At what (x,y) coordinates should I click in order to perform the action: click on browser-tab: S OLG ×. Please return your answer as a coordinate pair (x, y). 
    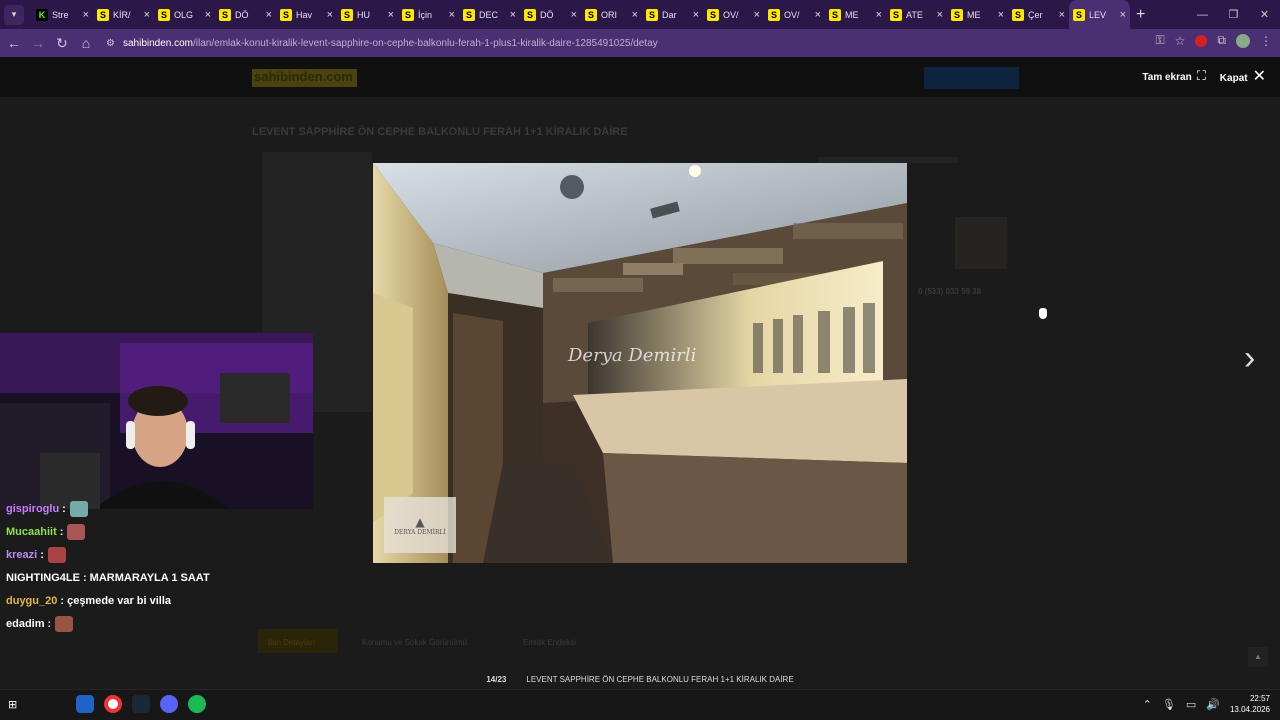
    Looking at the image, I should click on (184, 14).